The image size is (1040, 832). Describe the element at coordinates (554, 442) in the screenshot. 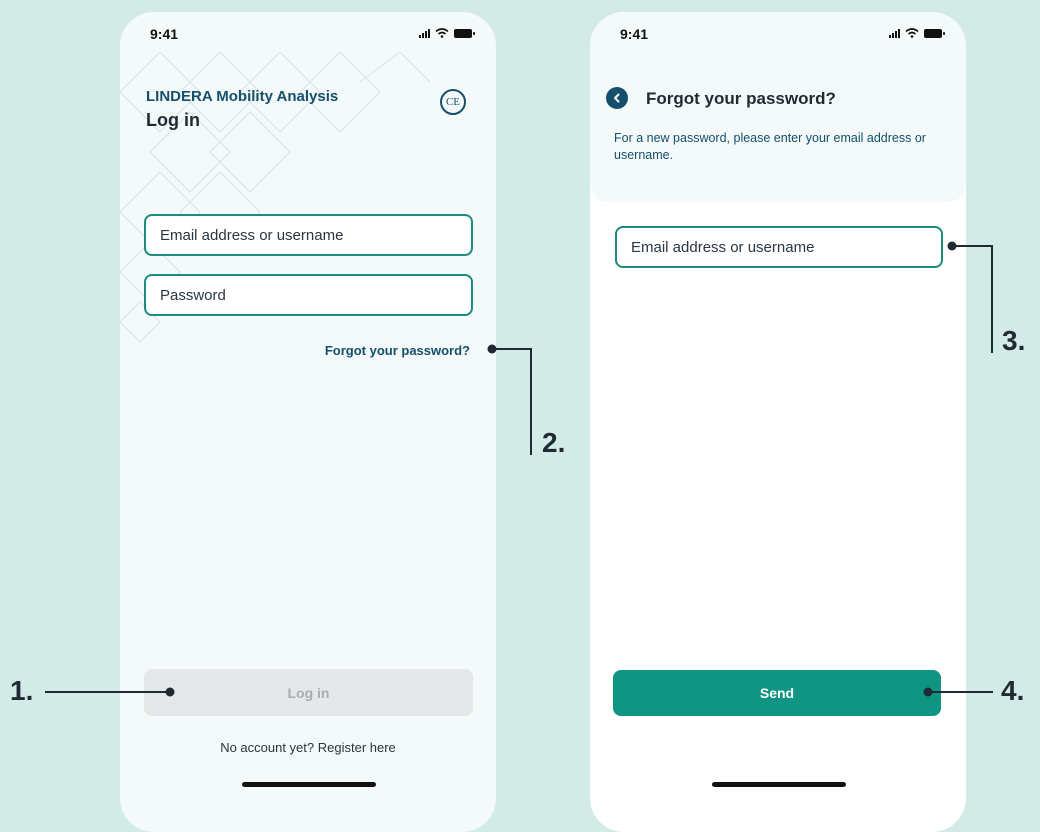

I see `callout-2: 2.` at that location.